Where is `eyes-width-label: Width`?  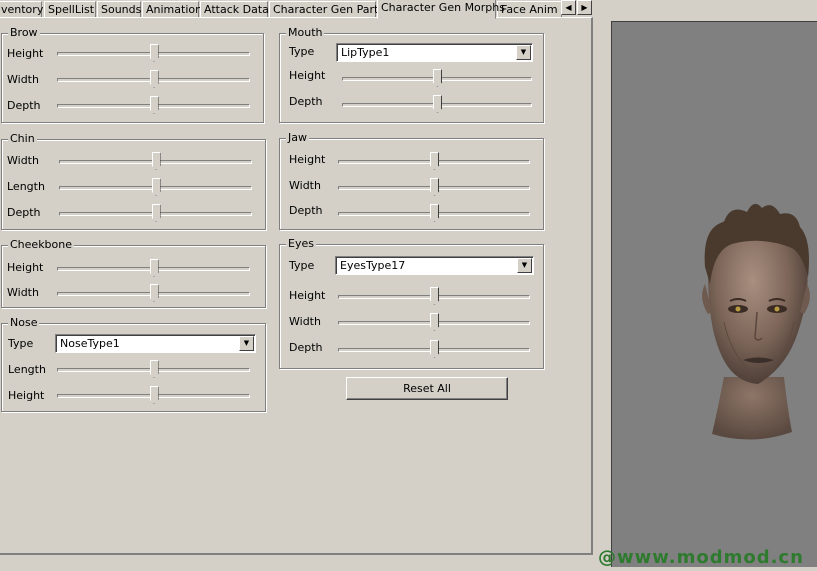 eyes-width-label: Width is located at coordinates (305, 321).